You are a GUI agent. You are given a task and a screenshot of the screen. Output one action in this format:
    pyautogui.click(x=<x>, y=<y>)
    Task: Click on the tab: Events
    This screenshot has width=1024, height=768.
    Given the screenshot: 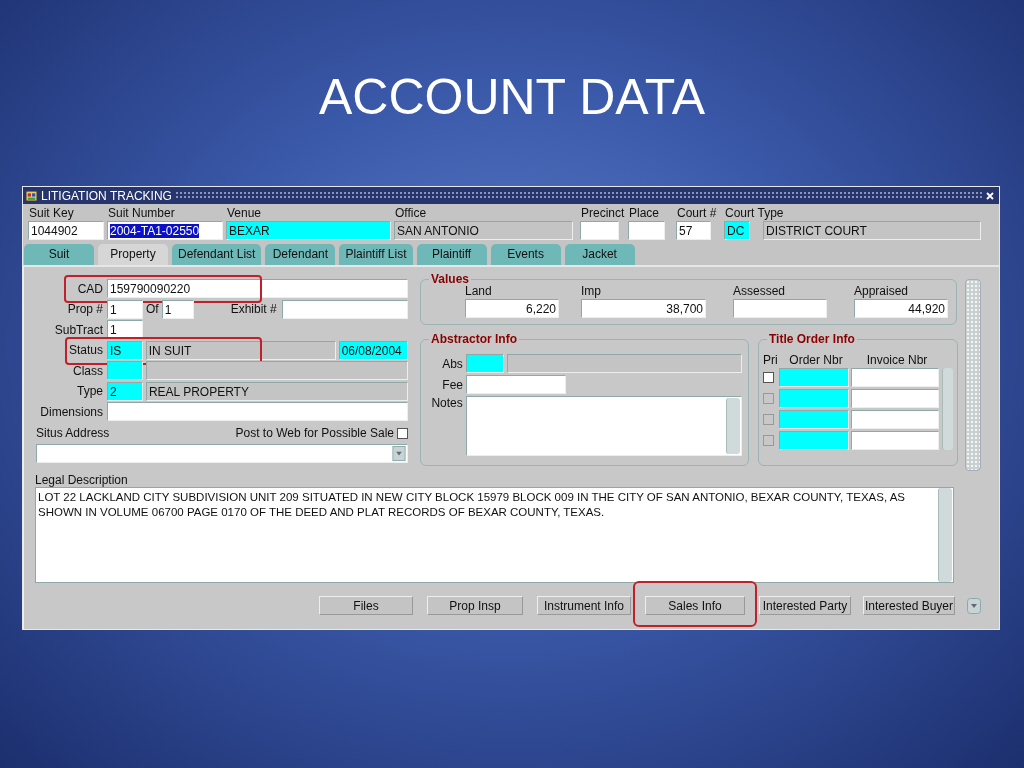 What is the action you would take?
    pyautogui.click(x=525, y=254)
    